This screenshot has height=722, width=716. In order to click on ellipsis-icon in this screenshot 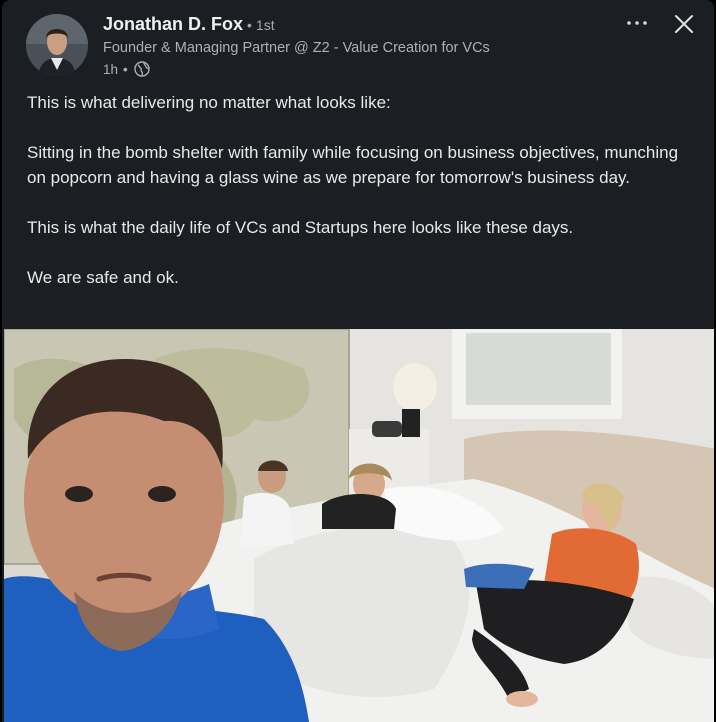, I will do `click(637, 23)`.